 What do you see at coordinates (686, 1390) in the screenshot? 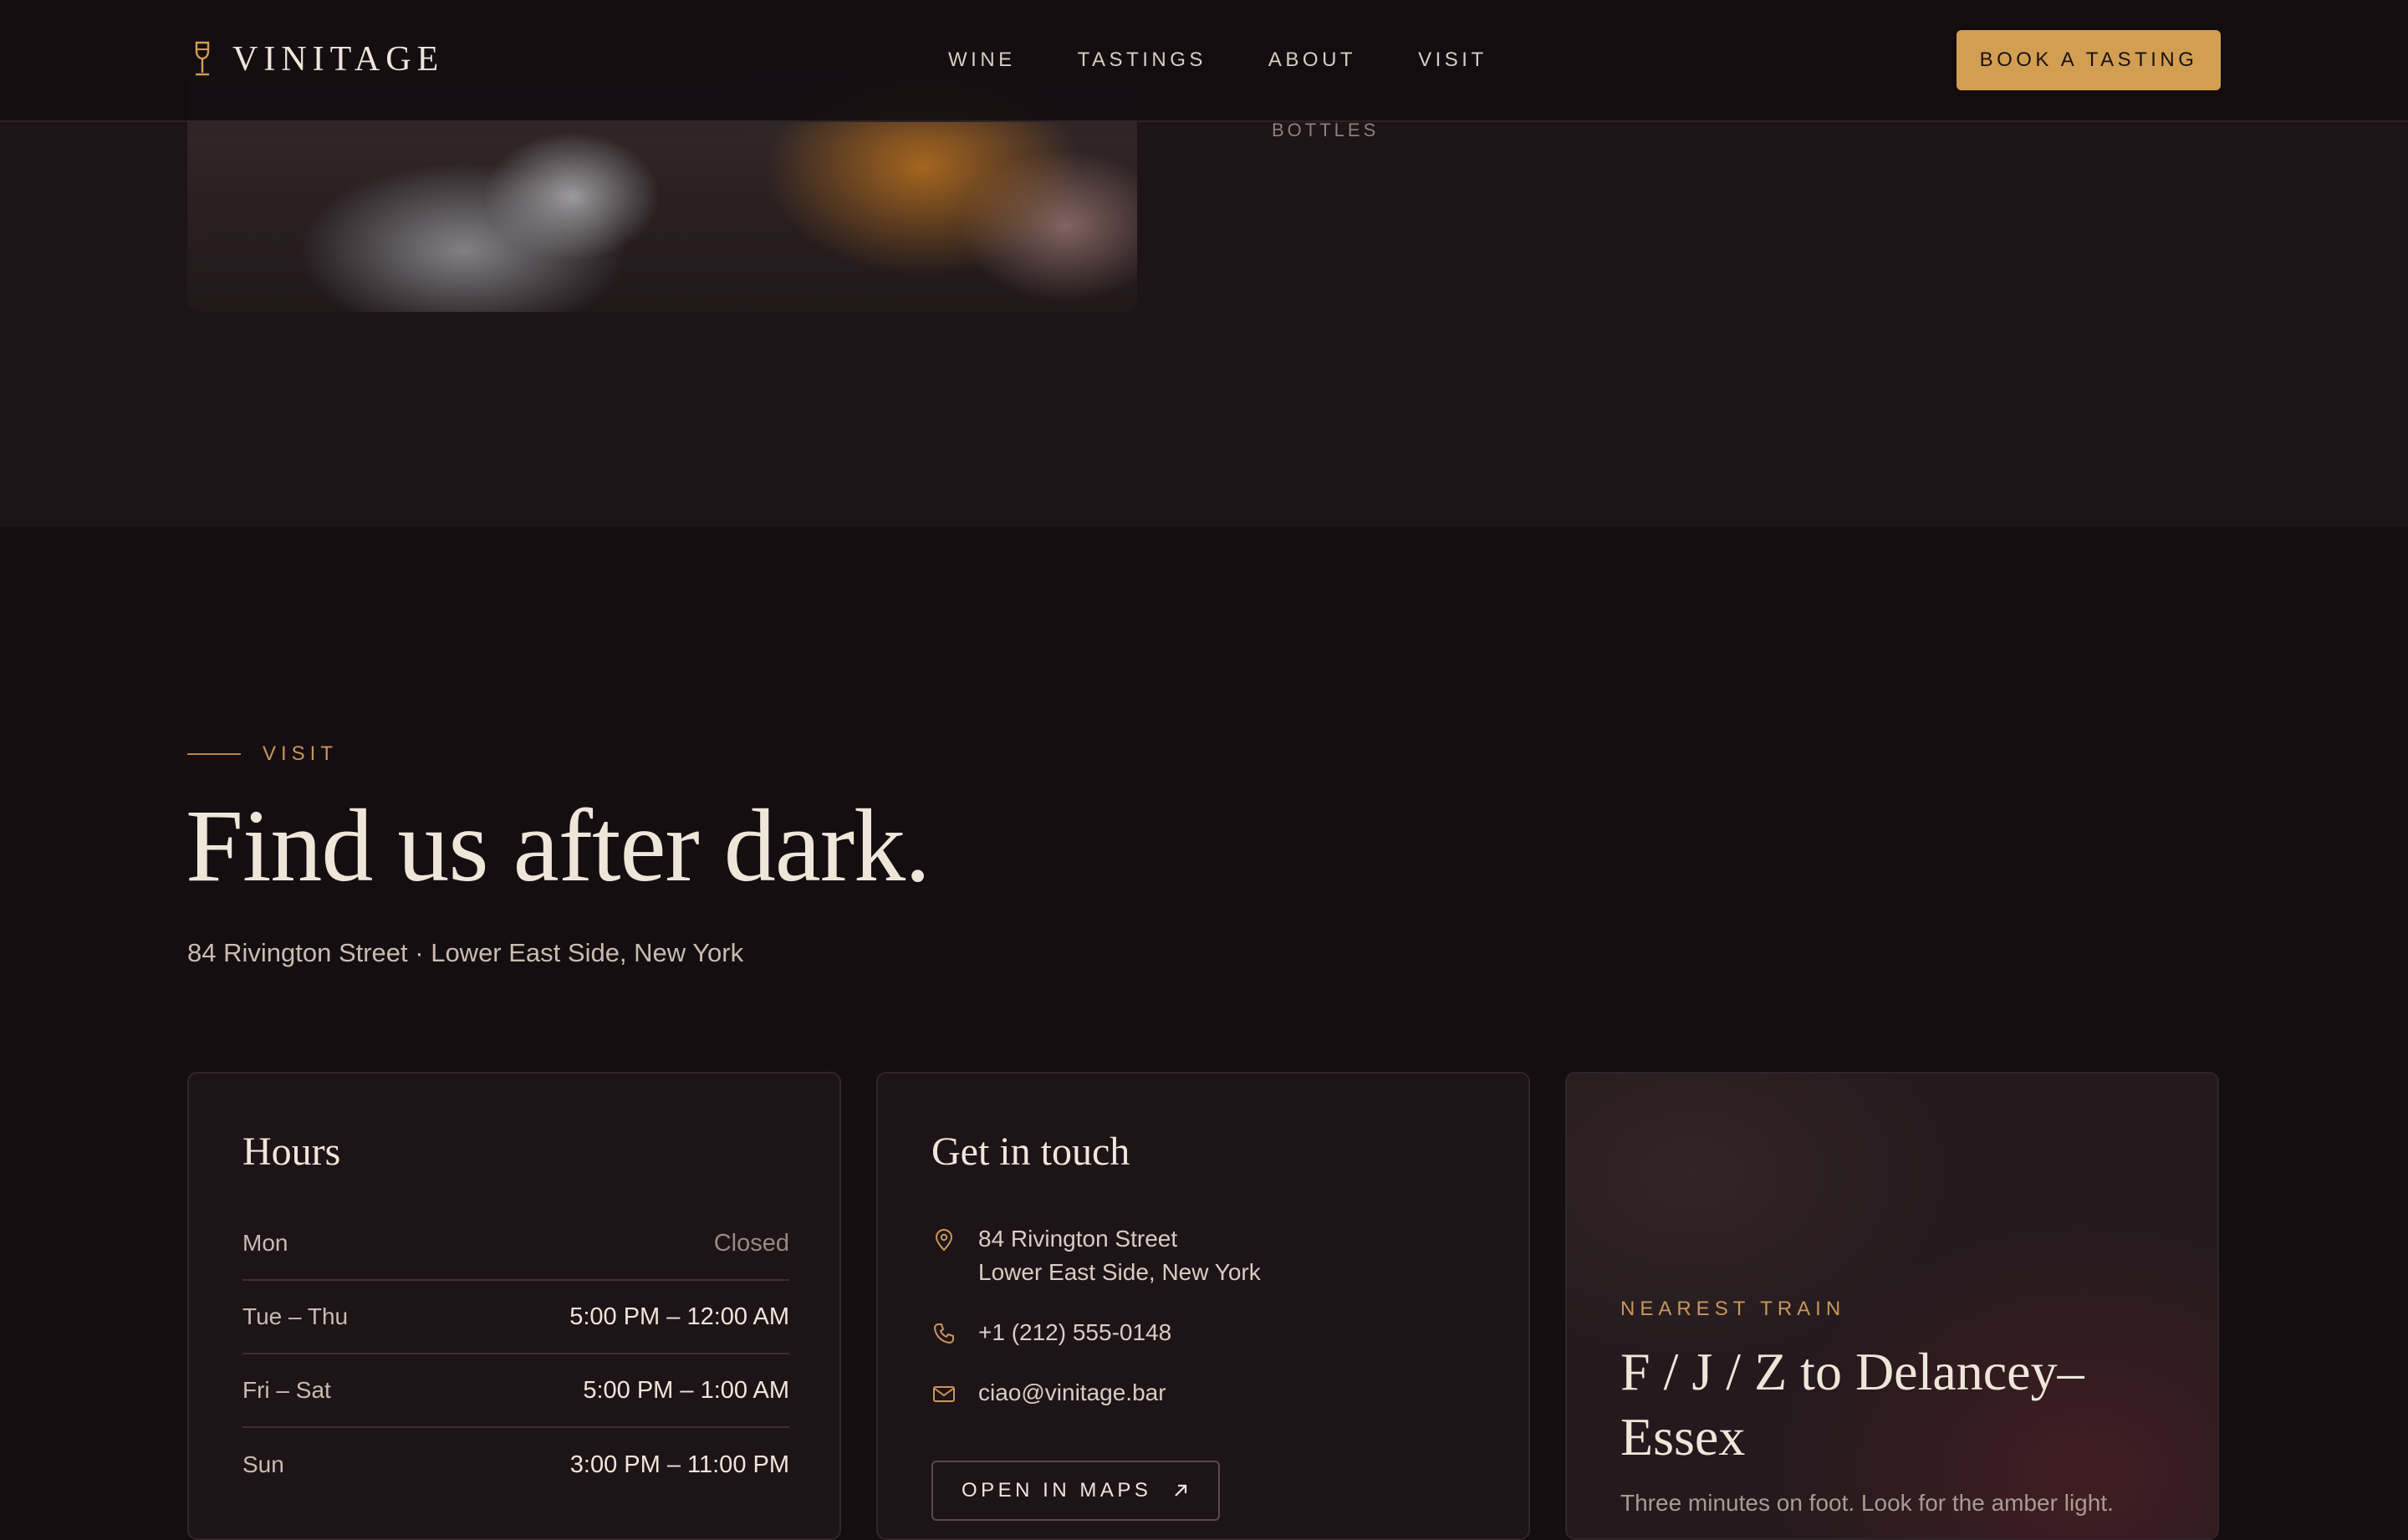
I see `hours-time: 5:00 PM – 1:00 AM` at bounding box center [686, 1390].